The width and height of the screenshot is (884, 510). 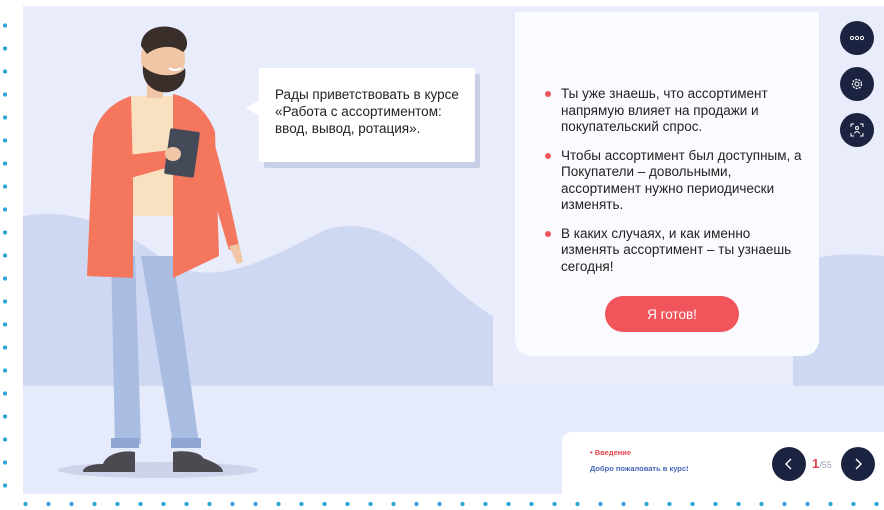 I want to click on gear-icon, so click(x=857, y=84).